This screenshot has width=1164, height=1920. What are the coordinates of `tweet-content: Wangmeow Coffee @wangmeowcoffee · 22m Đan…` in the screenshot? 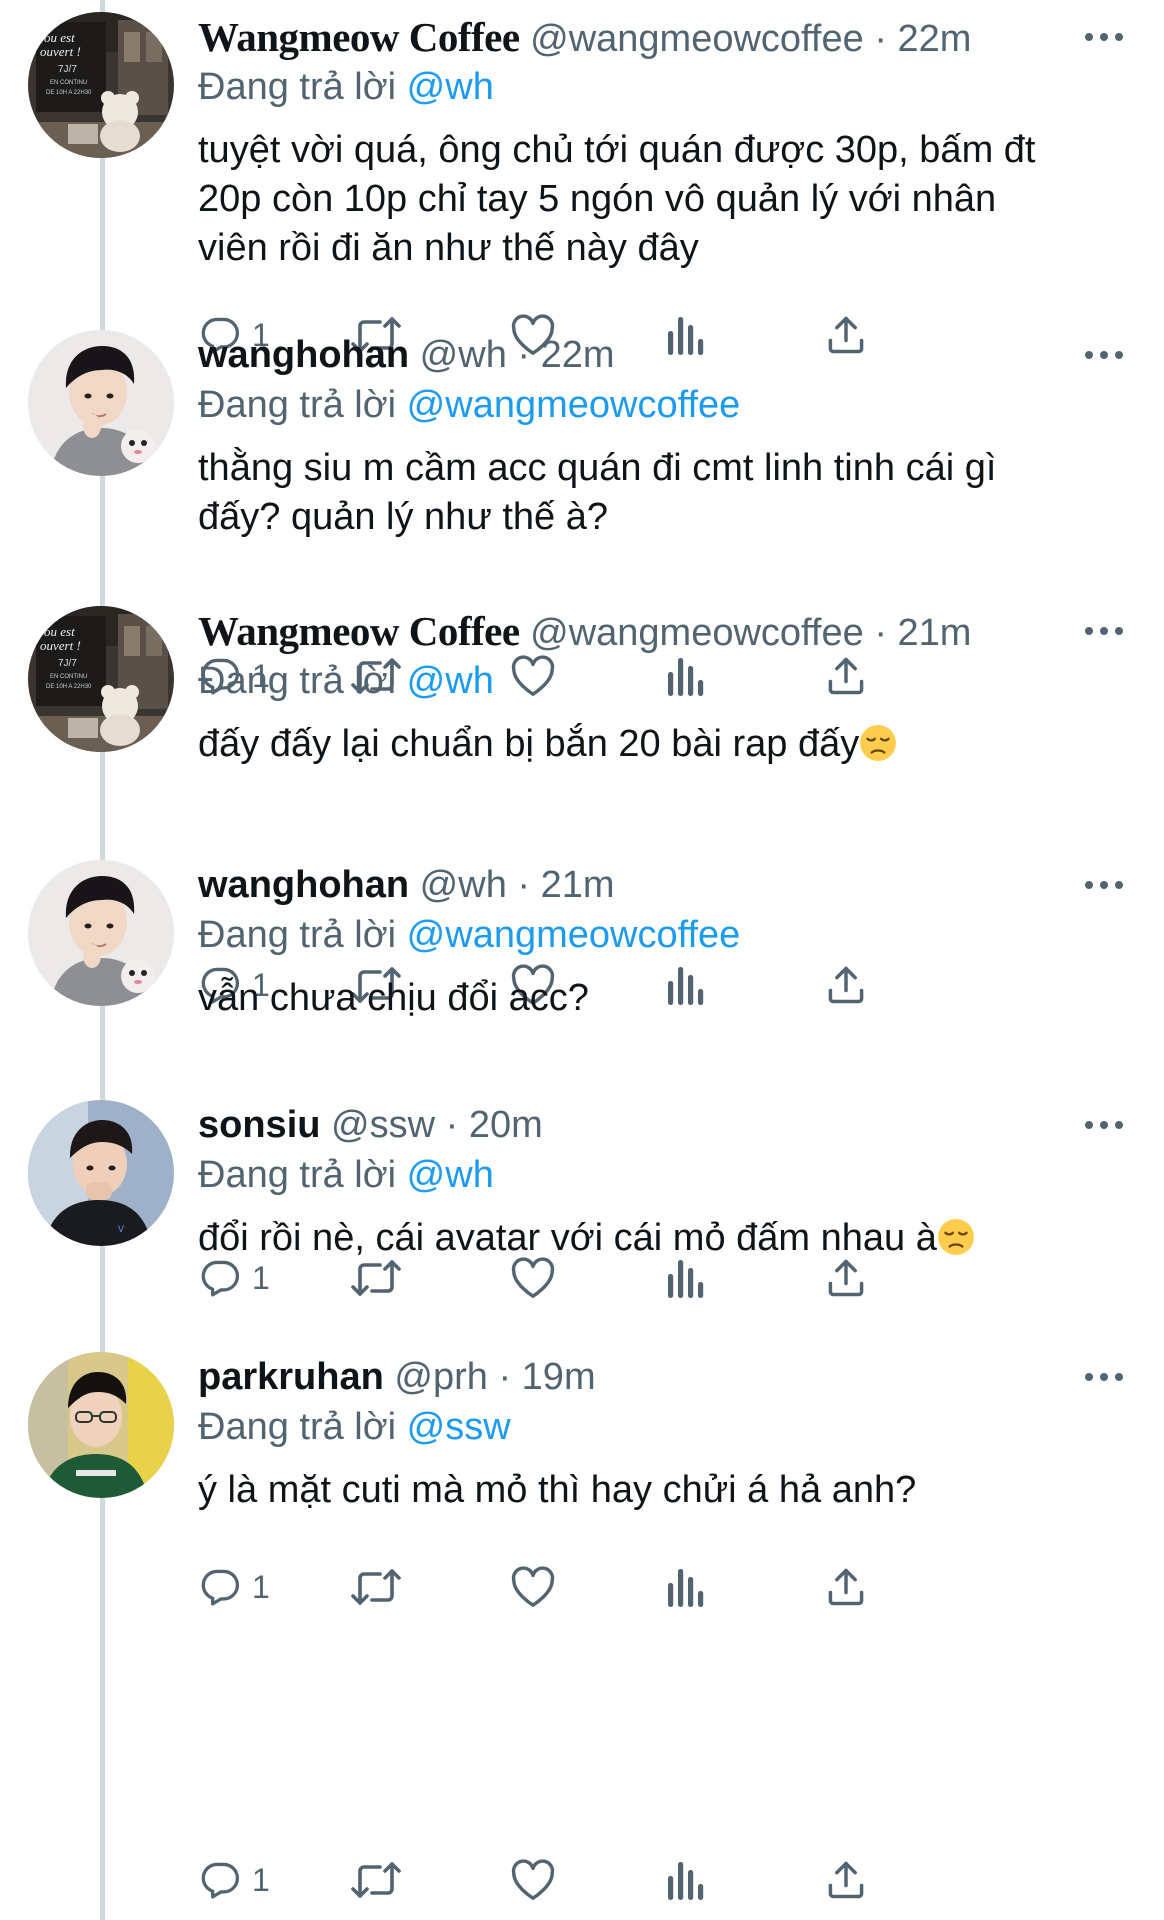 It's located at (666, 142).